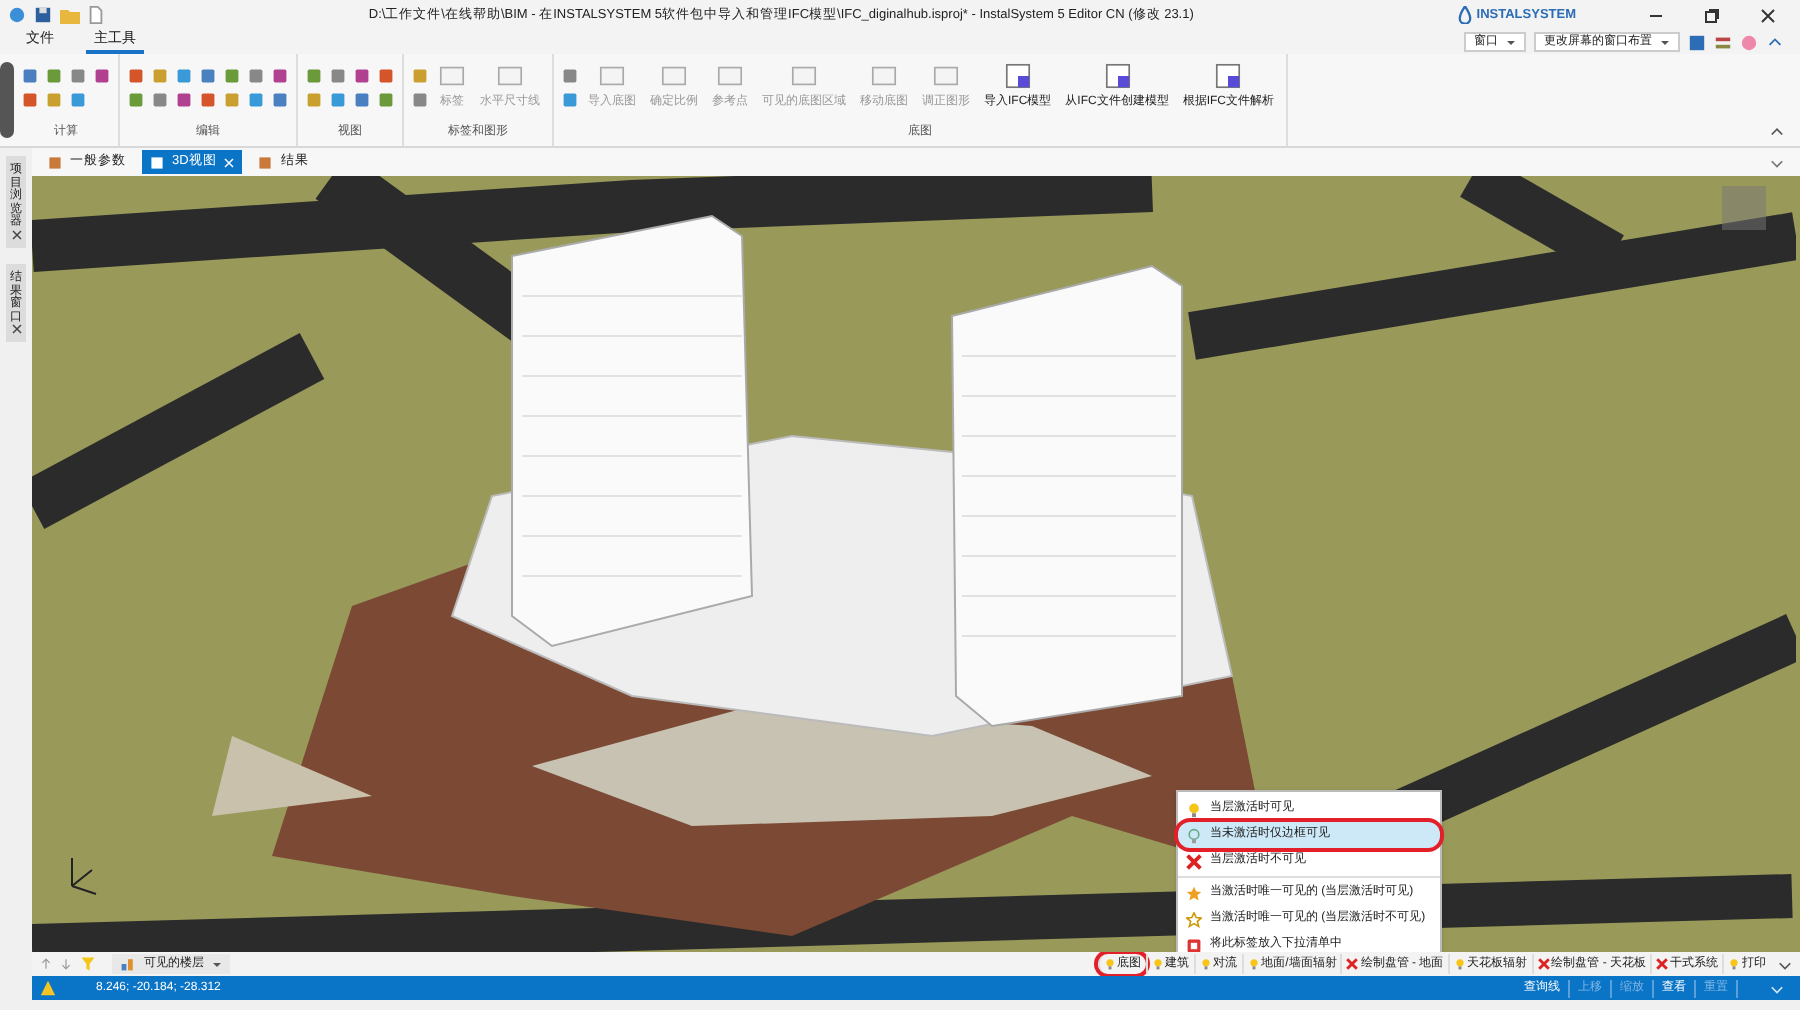 Image resolution: width=1800 pixels, height=1010 pixels. Describe the element at coordinates (70, 15) in the screenshot. I see `folder-icon` at that location.